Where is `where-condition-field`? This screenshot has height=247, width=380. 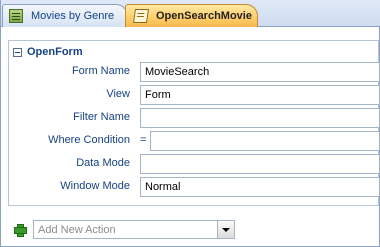
where-condition-field is located at coordinates (265, 141).